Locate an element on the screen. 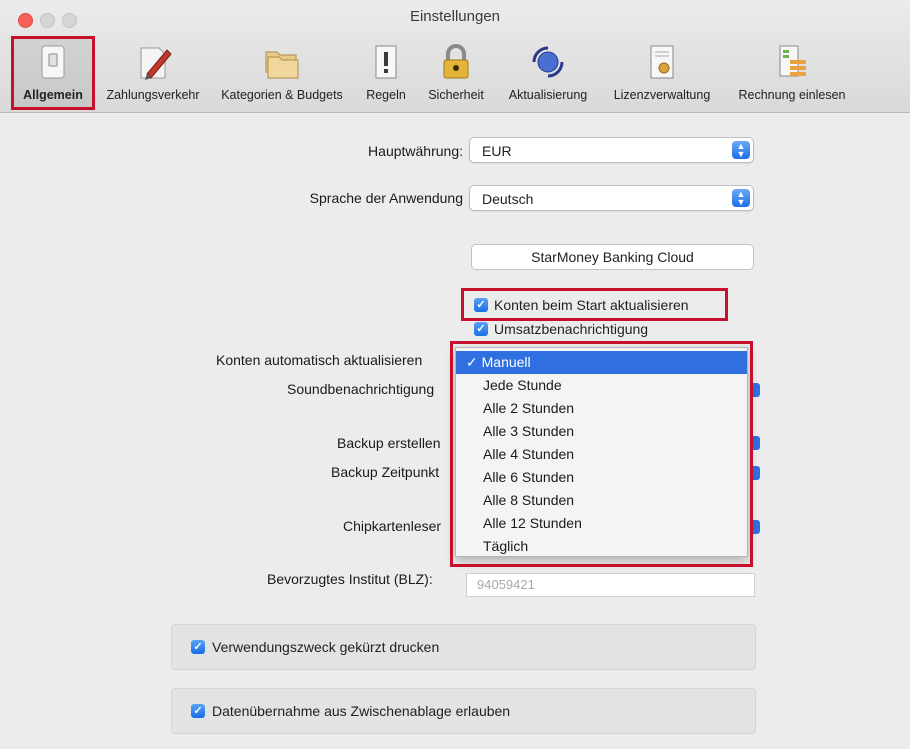 This screenshot has width=910, height=749. tab-aktualisierung: Aktualisierung is located at coordinates (548, 74).